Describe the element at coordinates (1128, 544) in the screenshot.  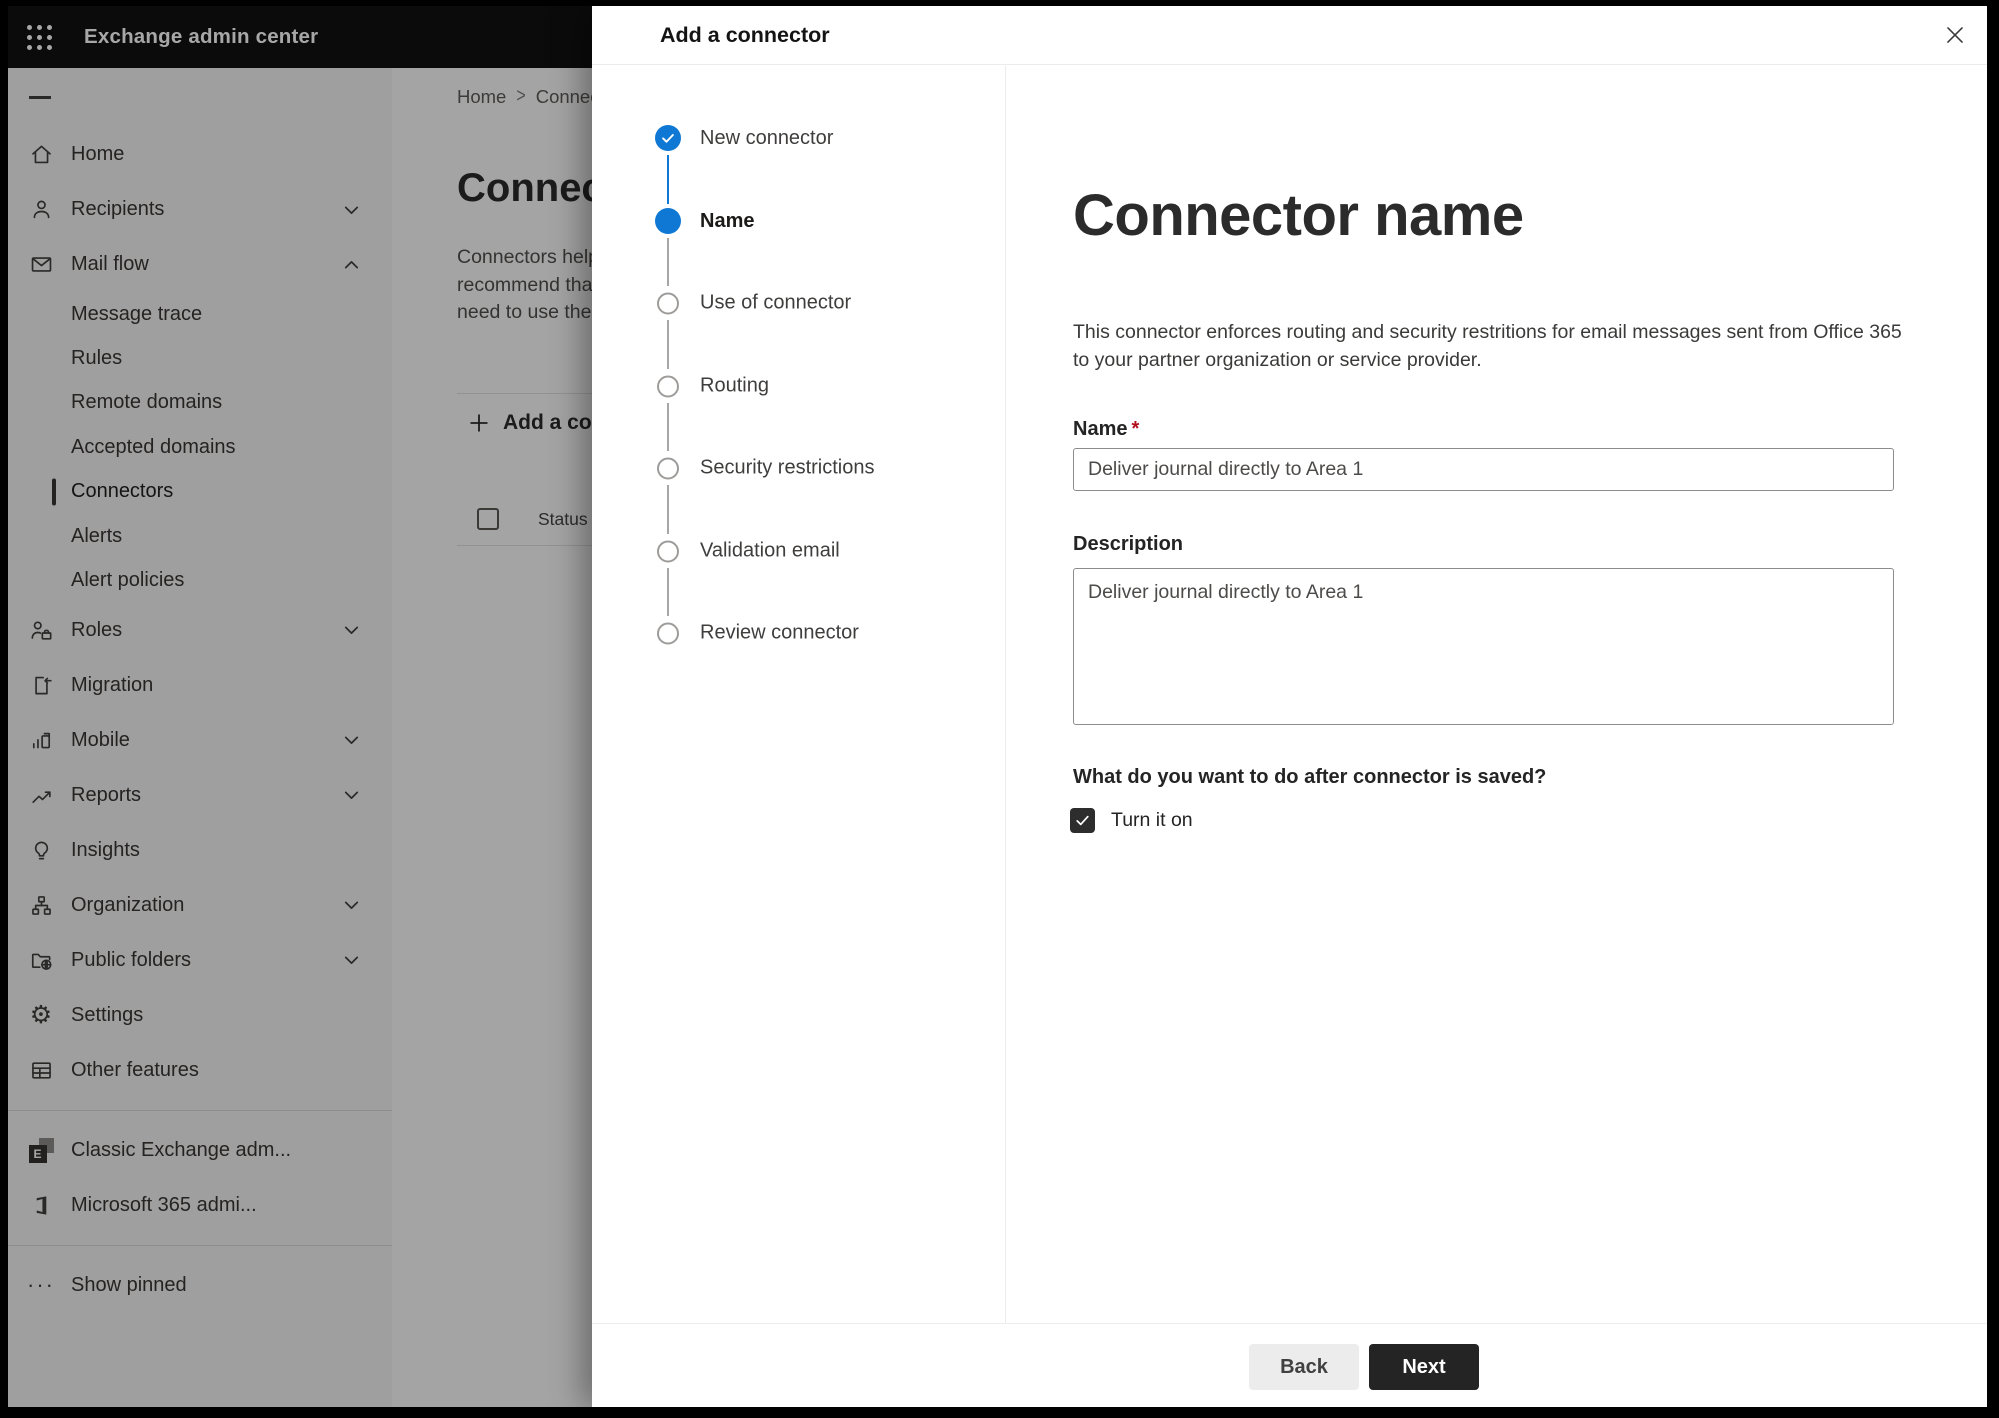
I see `description-field-label: Description` at that location.